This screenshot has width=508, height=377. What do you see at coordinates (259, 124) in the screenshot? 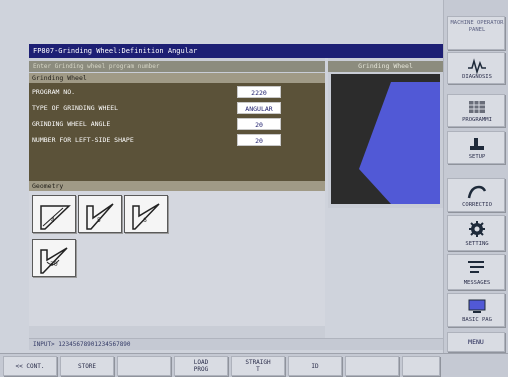
I see `wheel-angle-field: 20` at bounding box center [259, 124].